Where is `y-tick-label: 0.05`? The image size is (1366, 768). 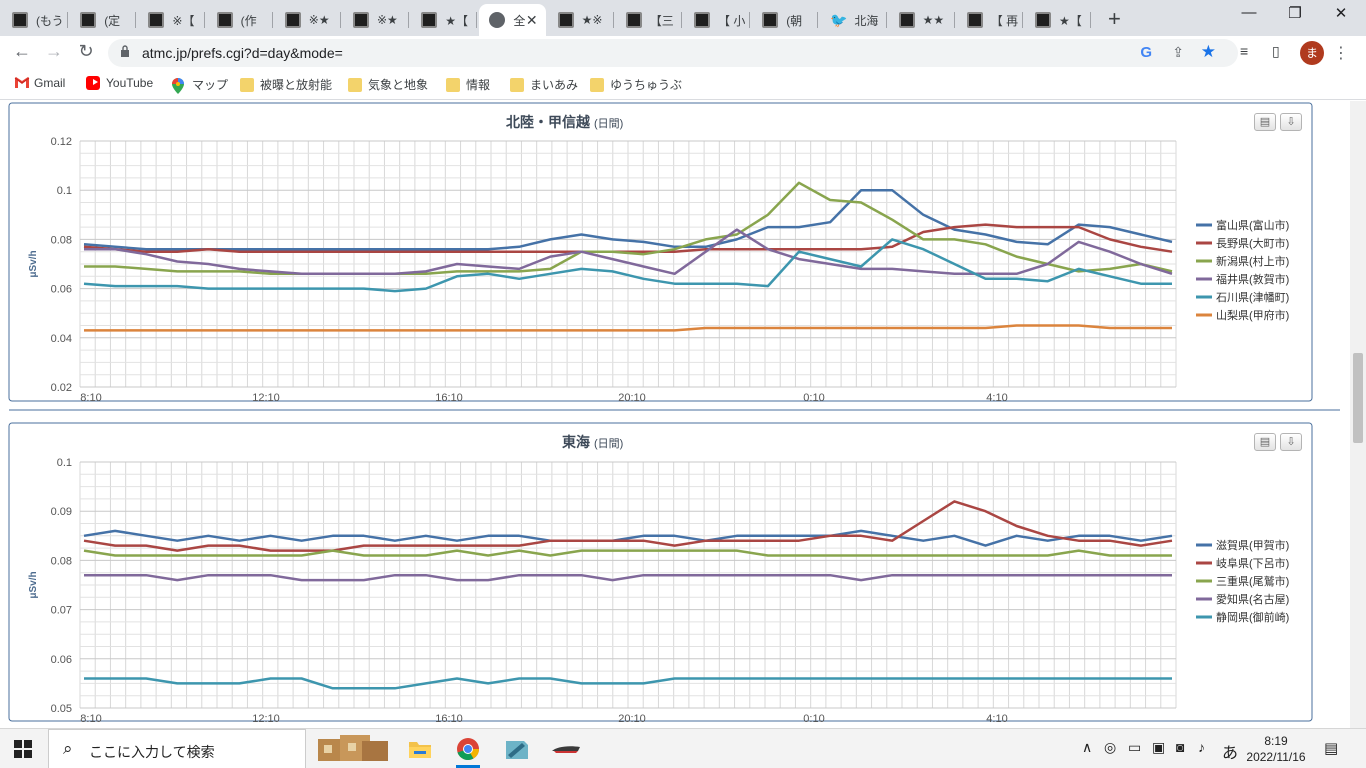
y-tick-label: 0.05 is located at coordinates (61, 709).